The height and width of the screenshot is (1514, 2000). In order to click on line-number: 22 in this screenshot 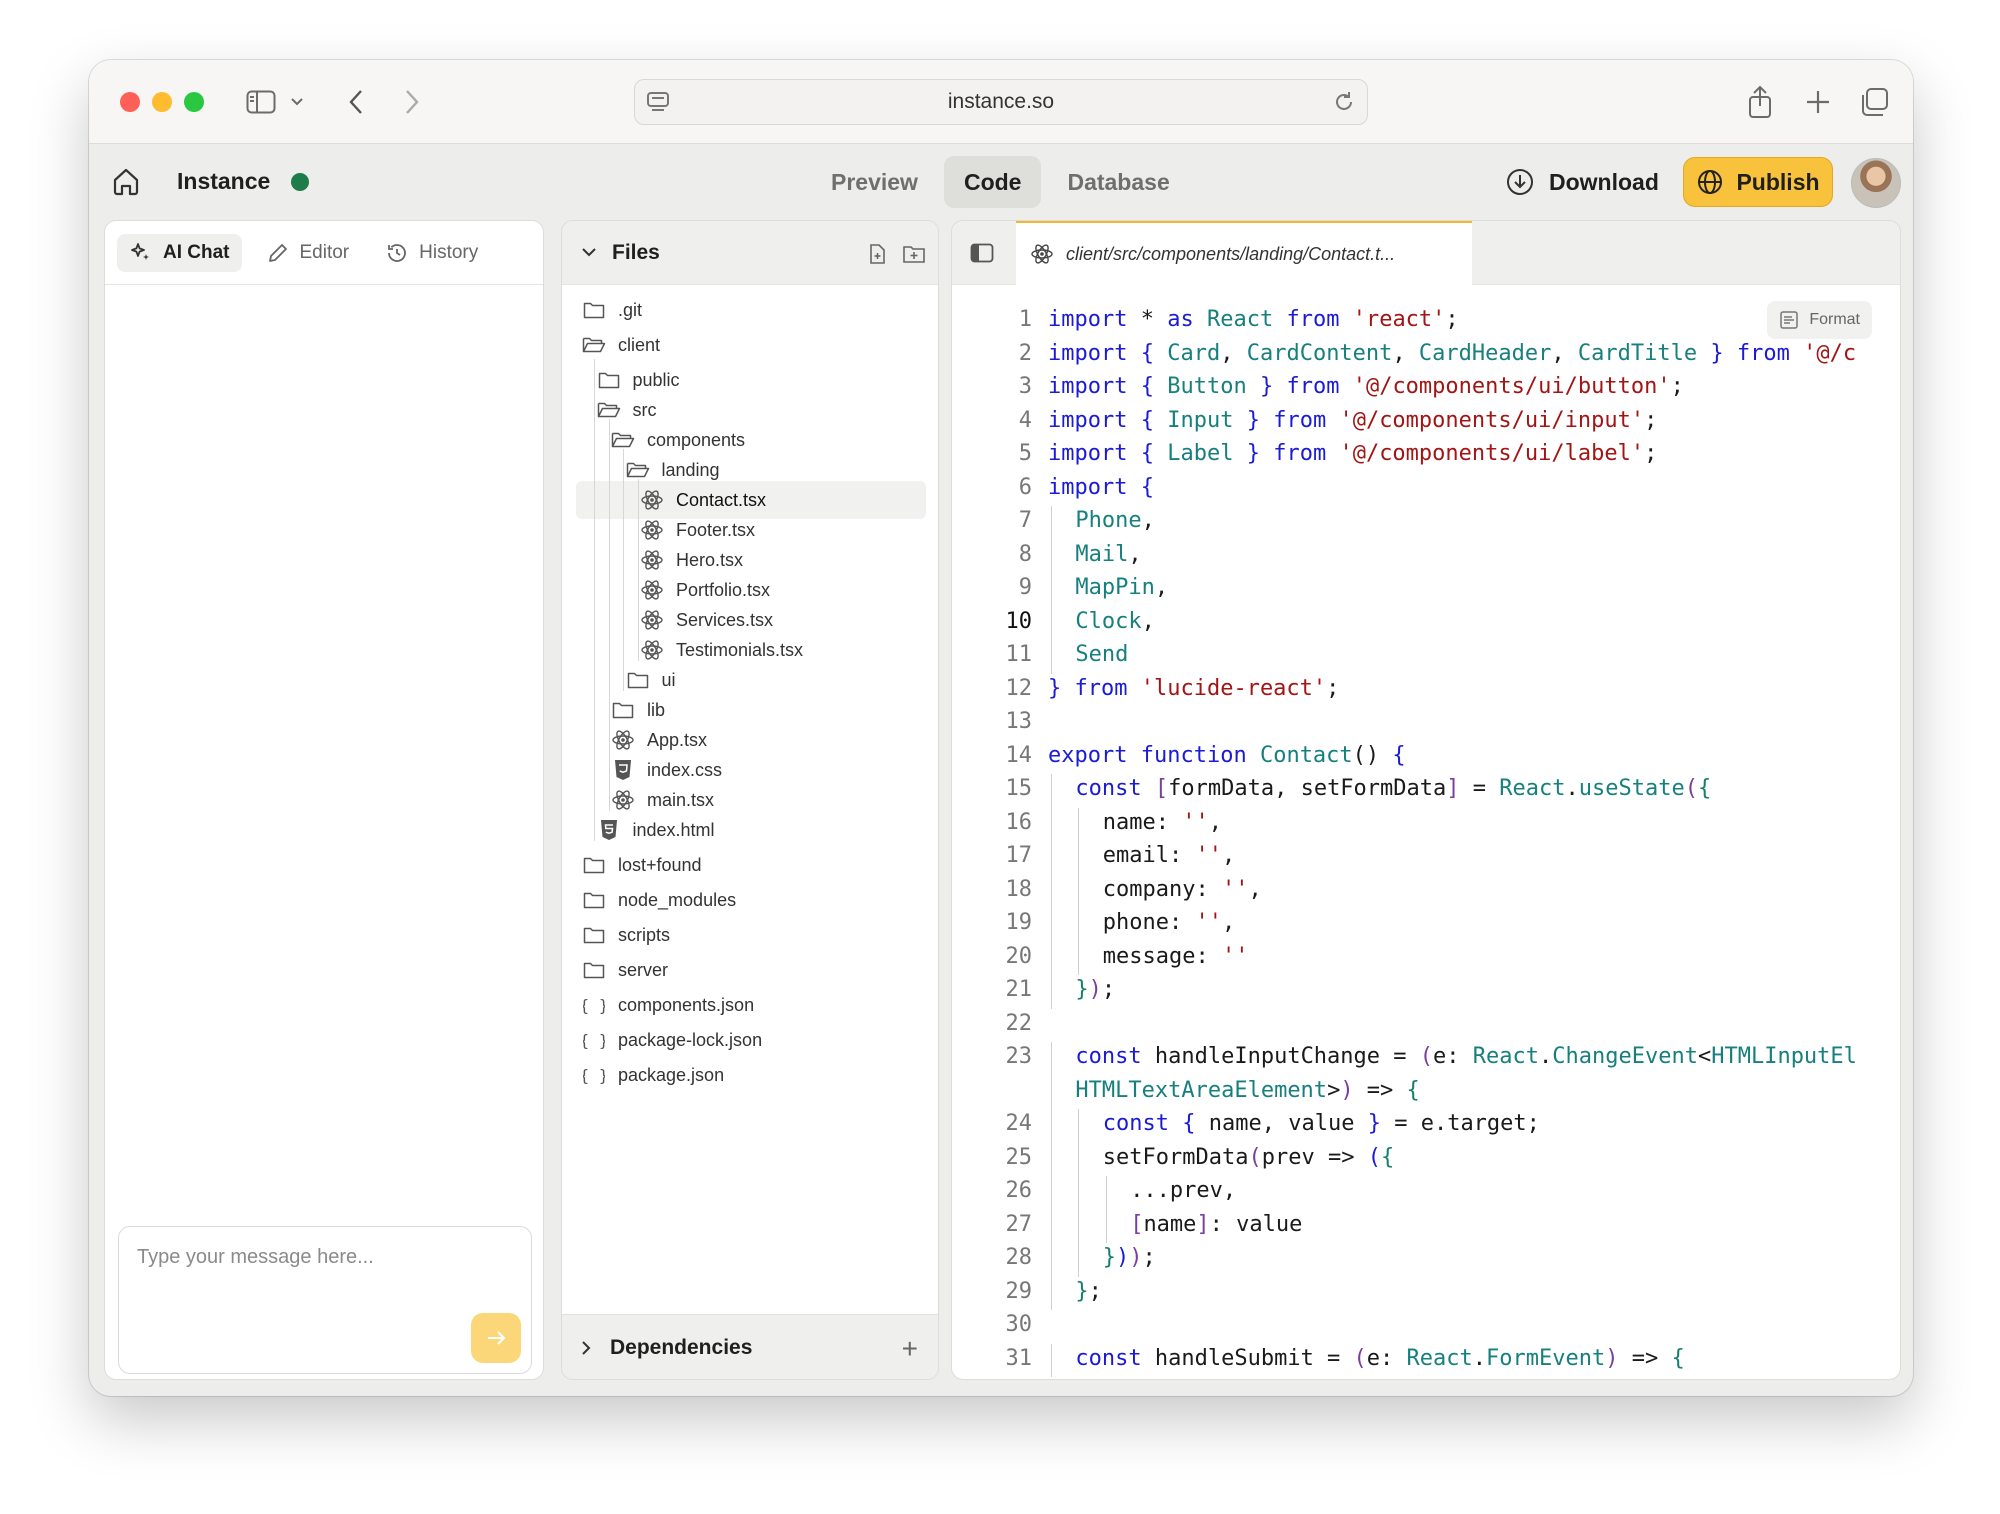, I will do `click(1019, 1023)`.